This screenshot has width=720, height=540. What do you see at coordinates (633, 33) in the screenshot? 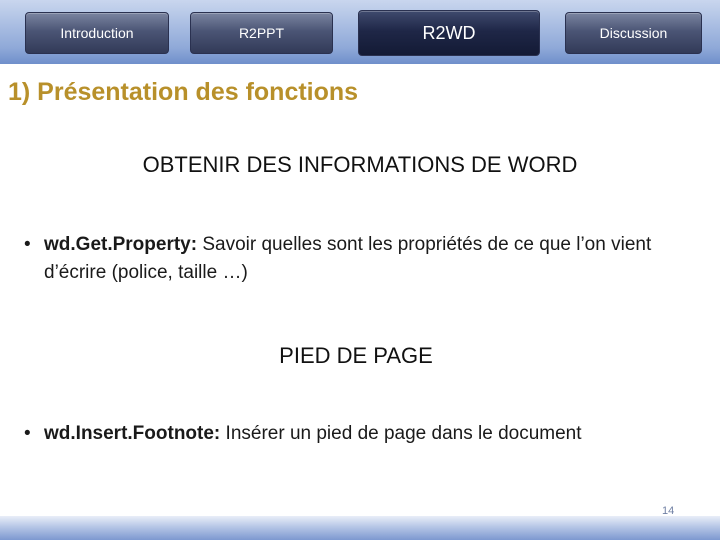
I see `tab-discussion: Discussion` at bounding box center [633, 33].